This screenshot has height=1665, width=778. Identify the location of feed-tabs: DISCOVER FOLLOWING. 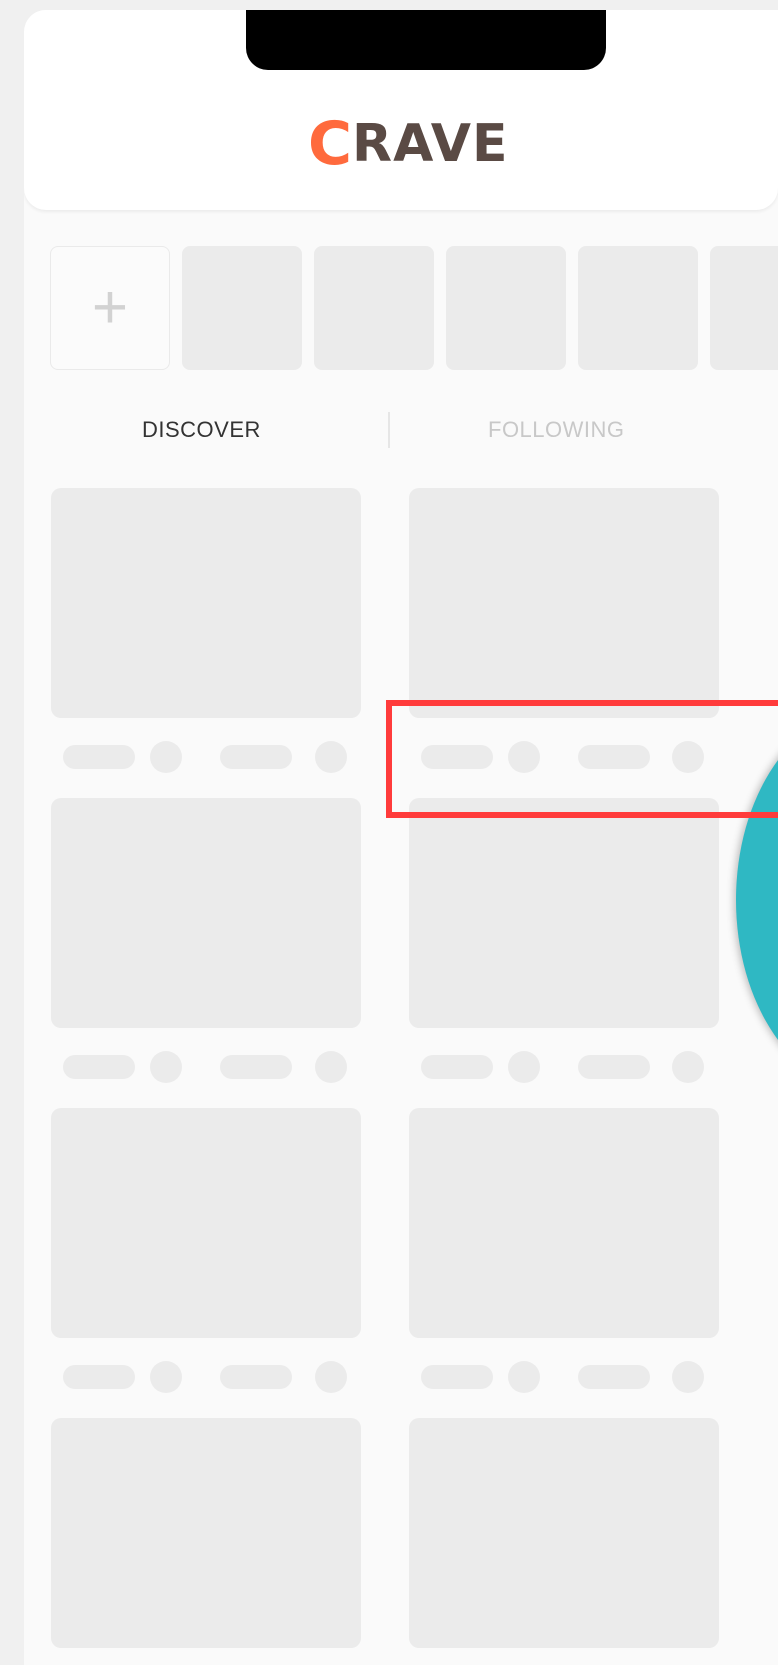
(401, 430).